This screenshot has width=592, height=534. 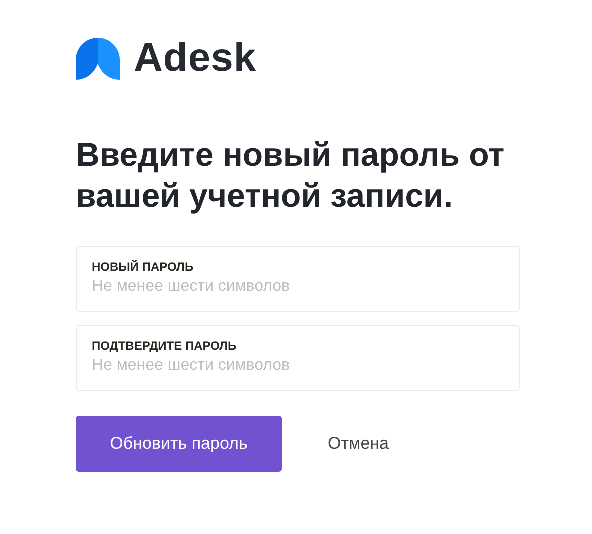 What do you see at coordinates (298, 279) in the screenshot?
I see `password-field: НОВЫЙ ПАРОЛЬ Не менее шести символов` at bounding box center [298, 279].